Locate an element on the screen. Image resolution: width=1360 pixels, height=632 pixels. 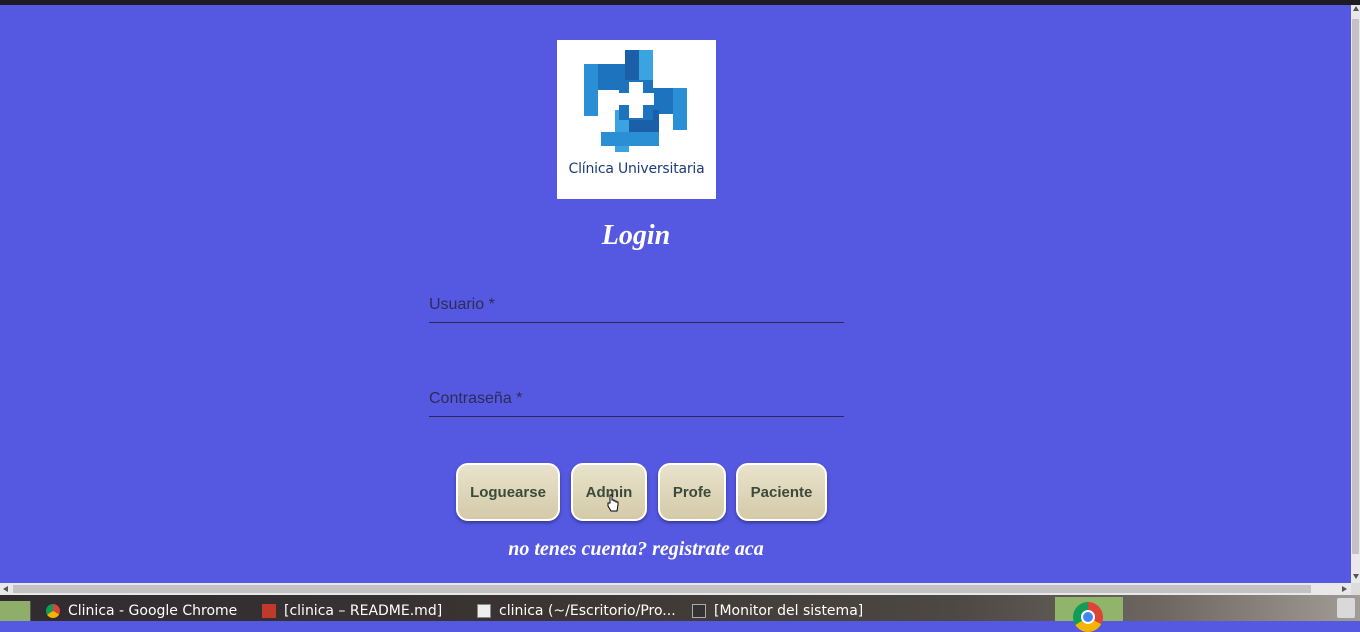
editor-icon is located at coordinates (269, 611).